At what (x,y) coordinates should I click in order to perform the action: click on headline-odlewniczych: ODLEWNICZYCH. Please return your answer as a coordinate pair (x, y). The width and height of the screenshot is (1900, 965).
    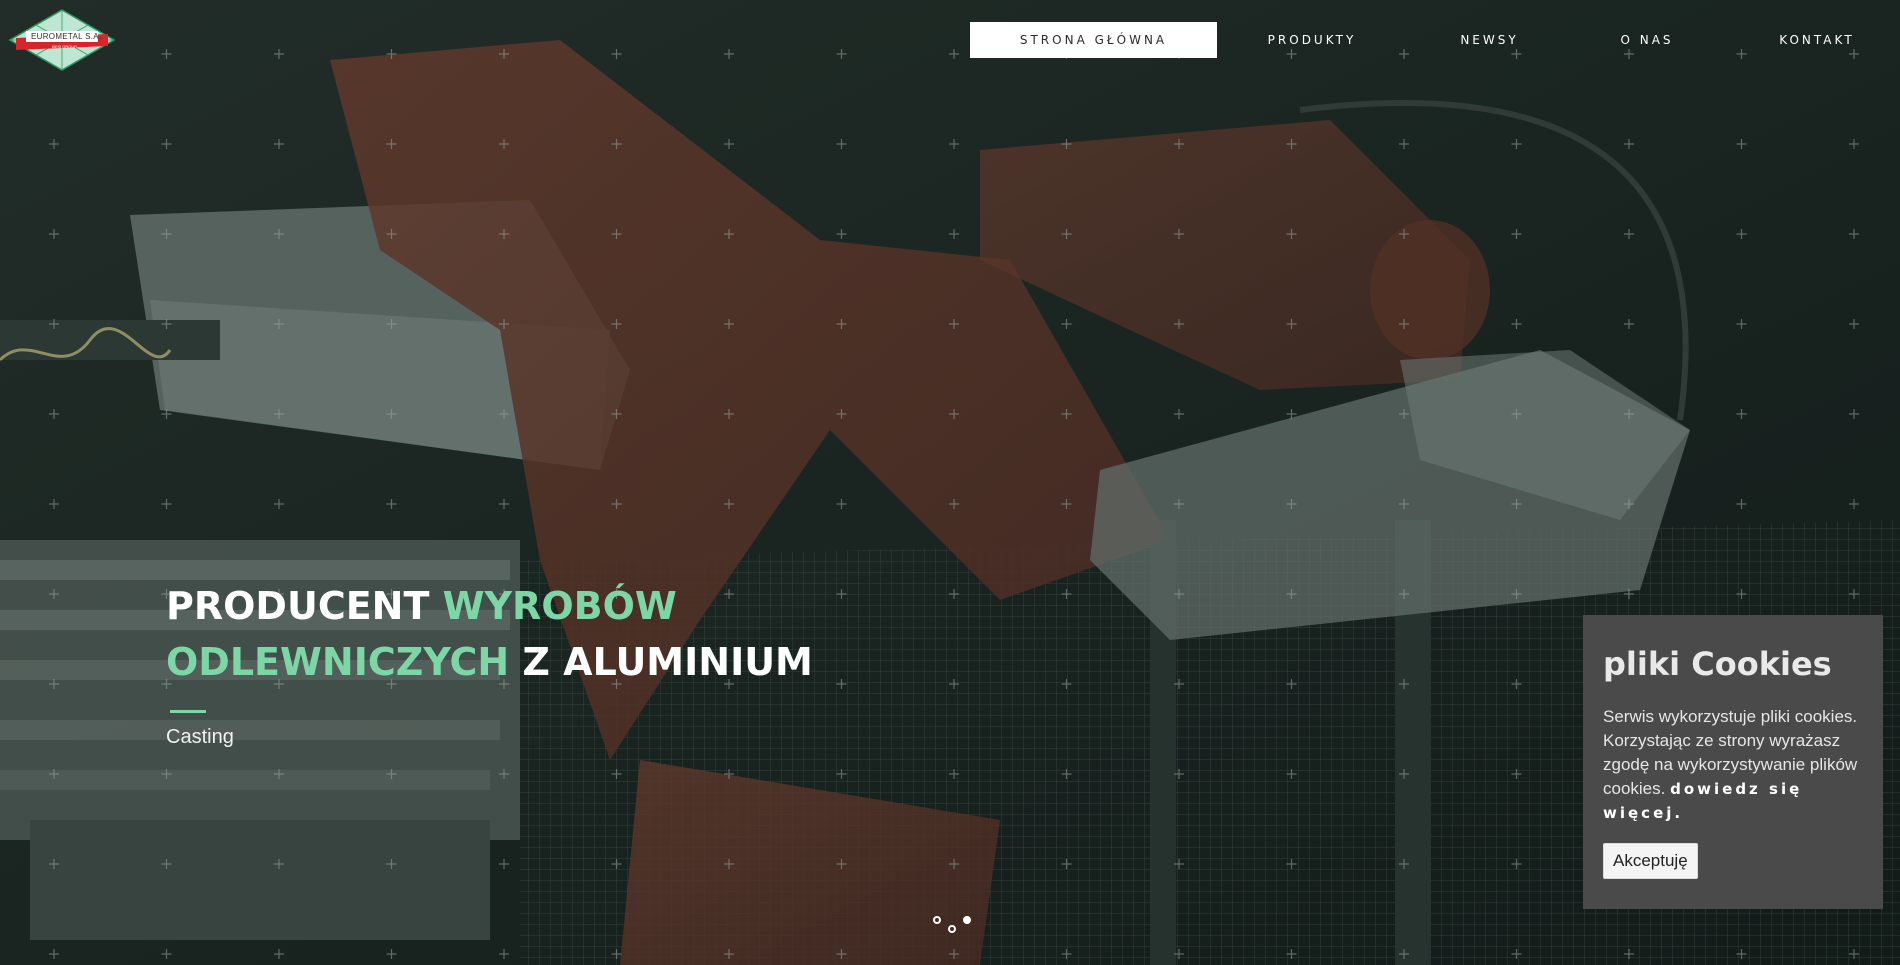
    Looking at the image, I should click on (338, 662).